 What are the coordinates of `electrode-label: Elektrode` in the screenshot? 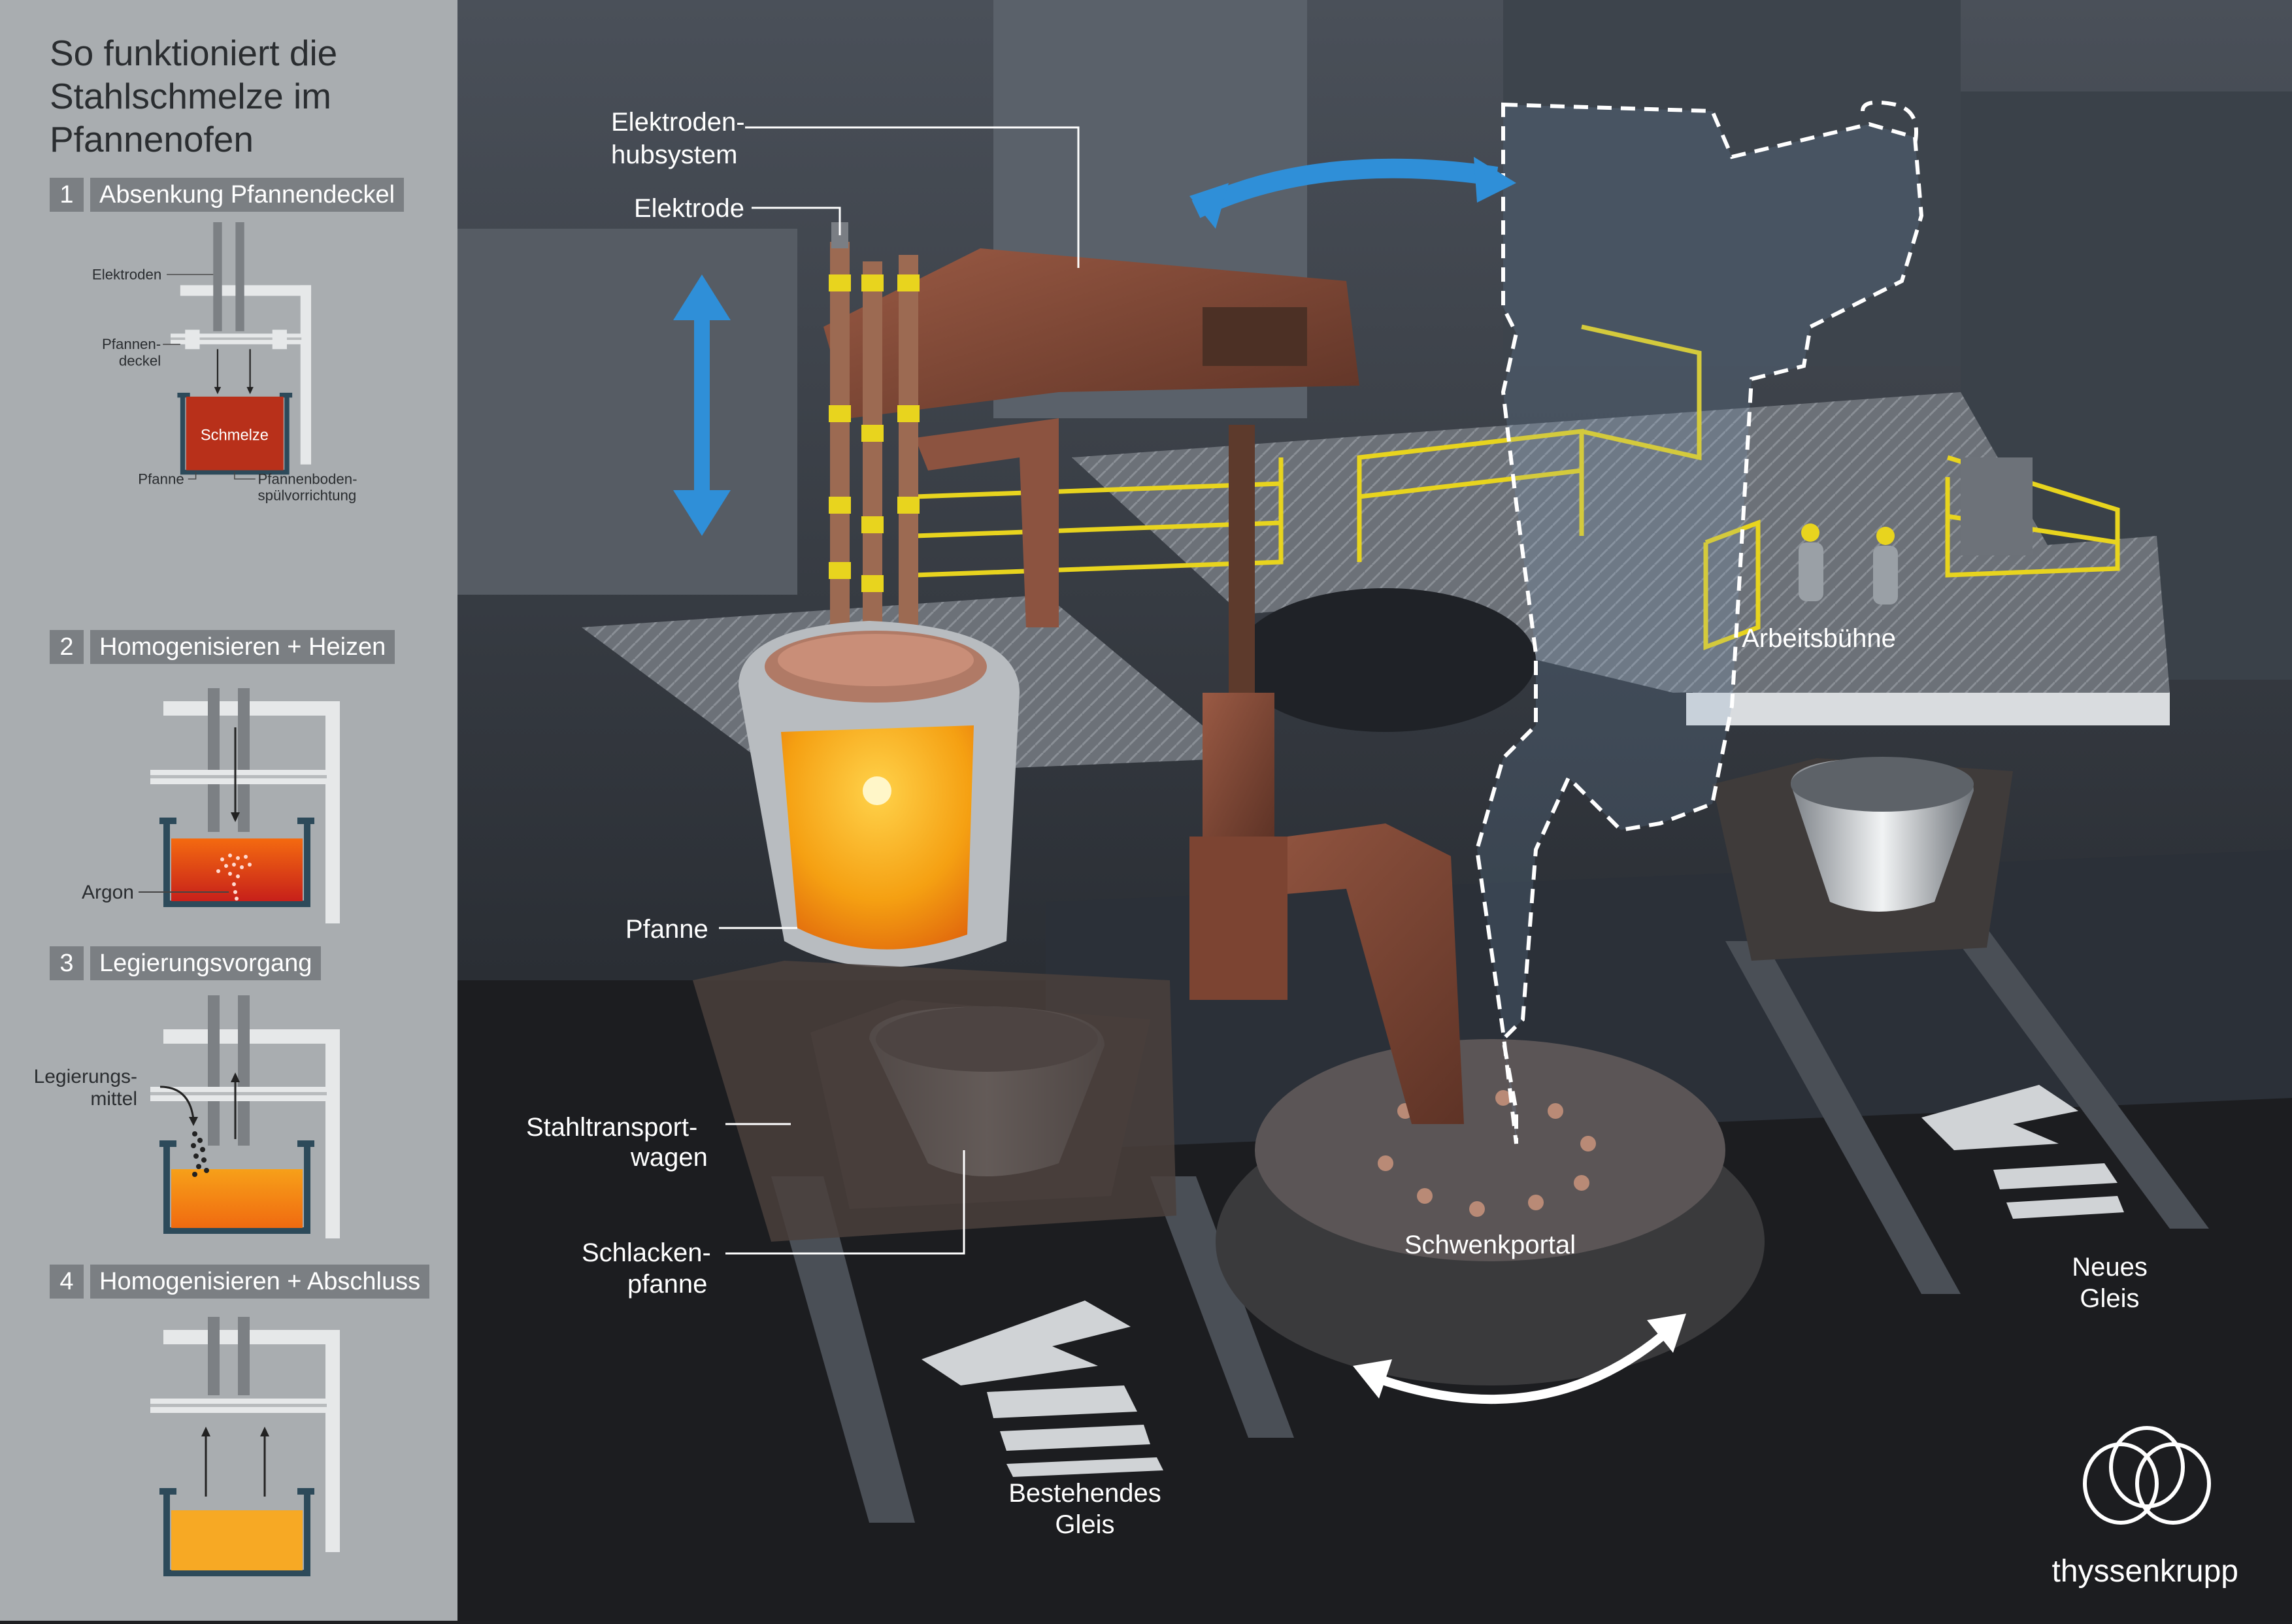 It's located at (689, 209).